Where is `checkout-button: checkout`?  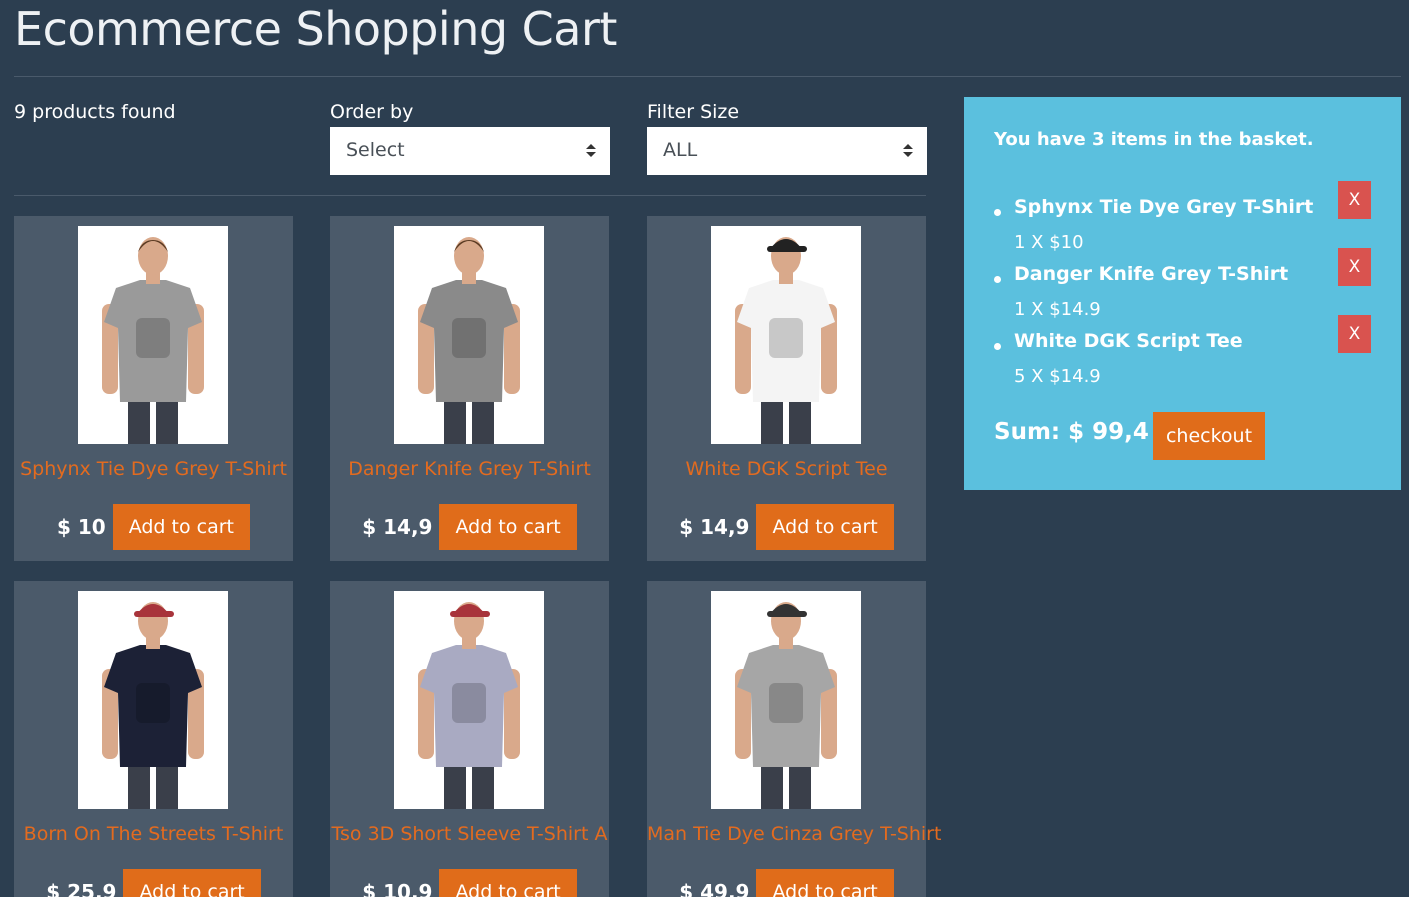
checkout-button: checkout is located at coordinates (1209, 436).